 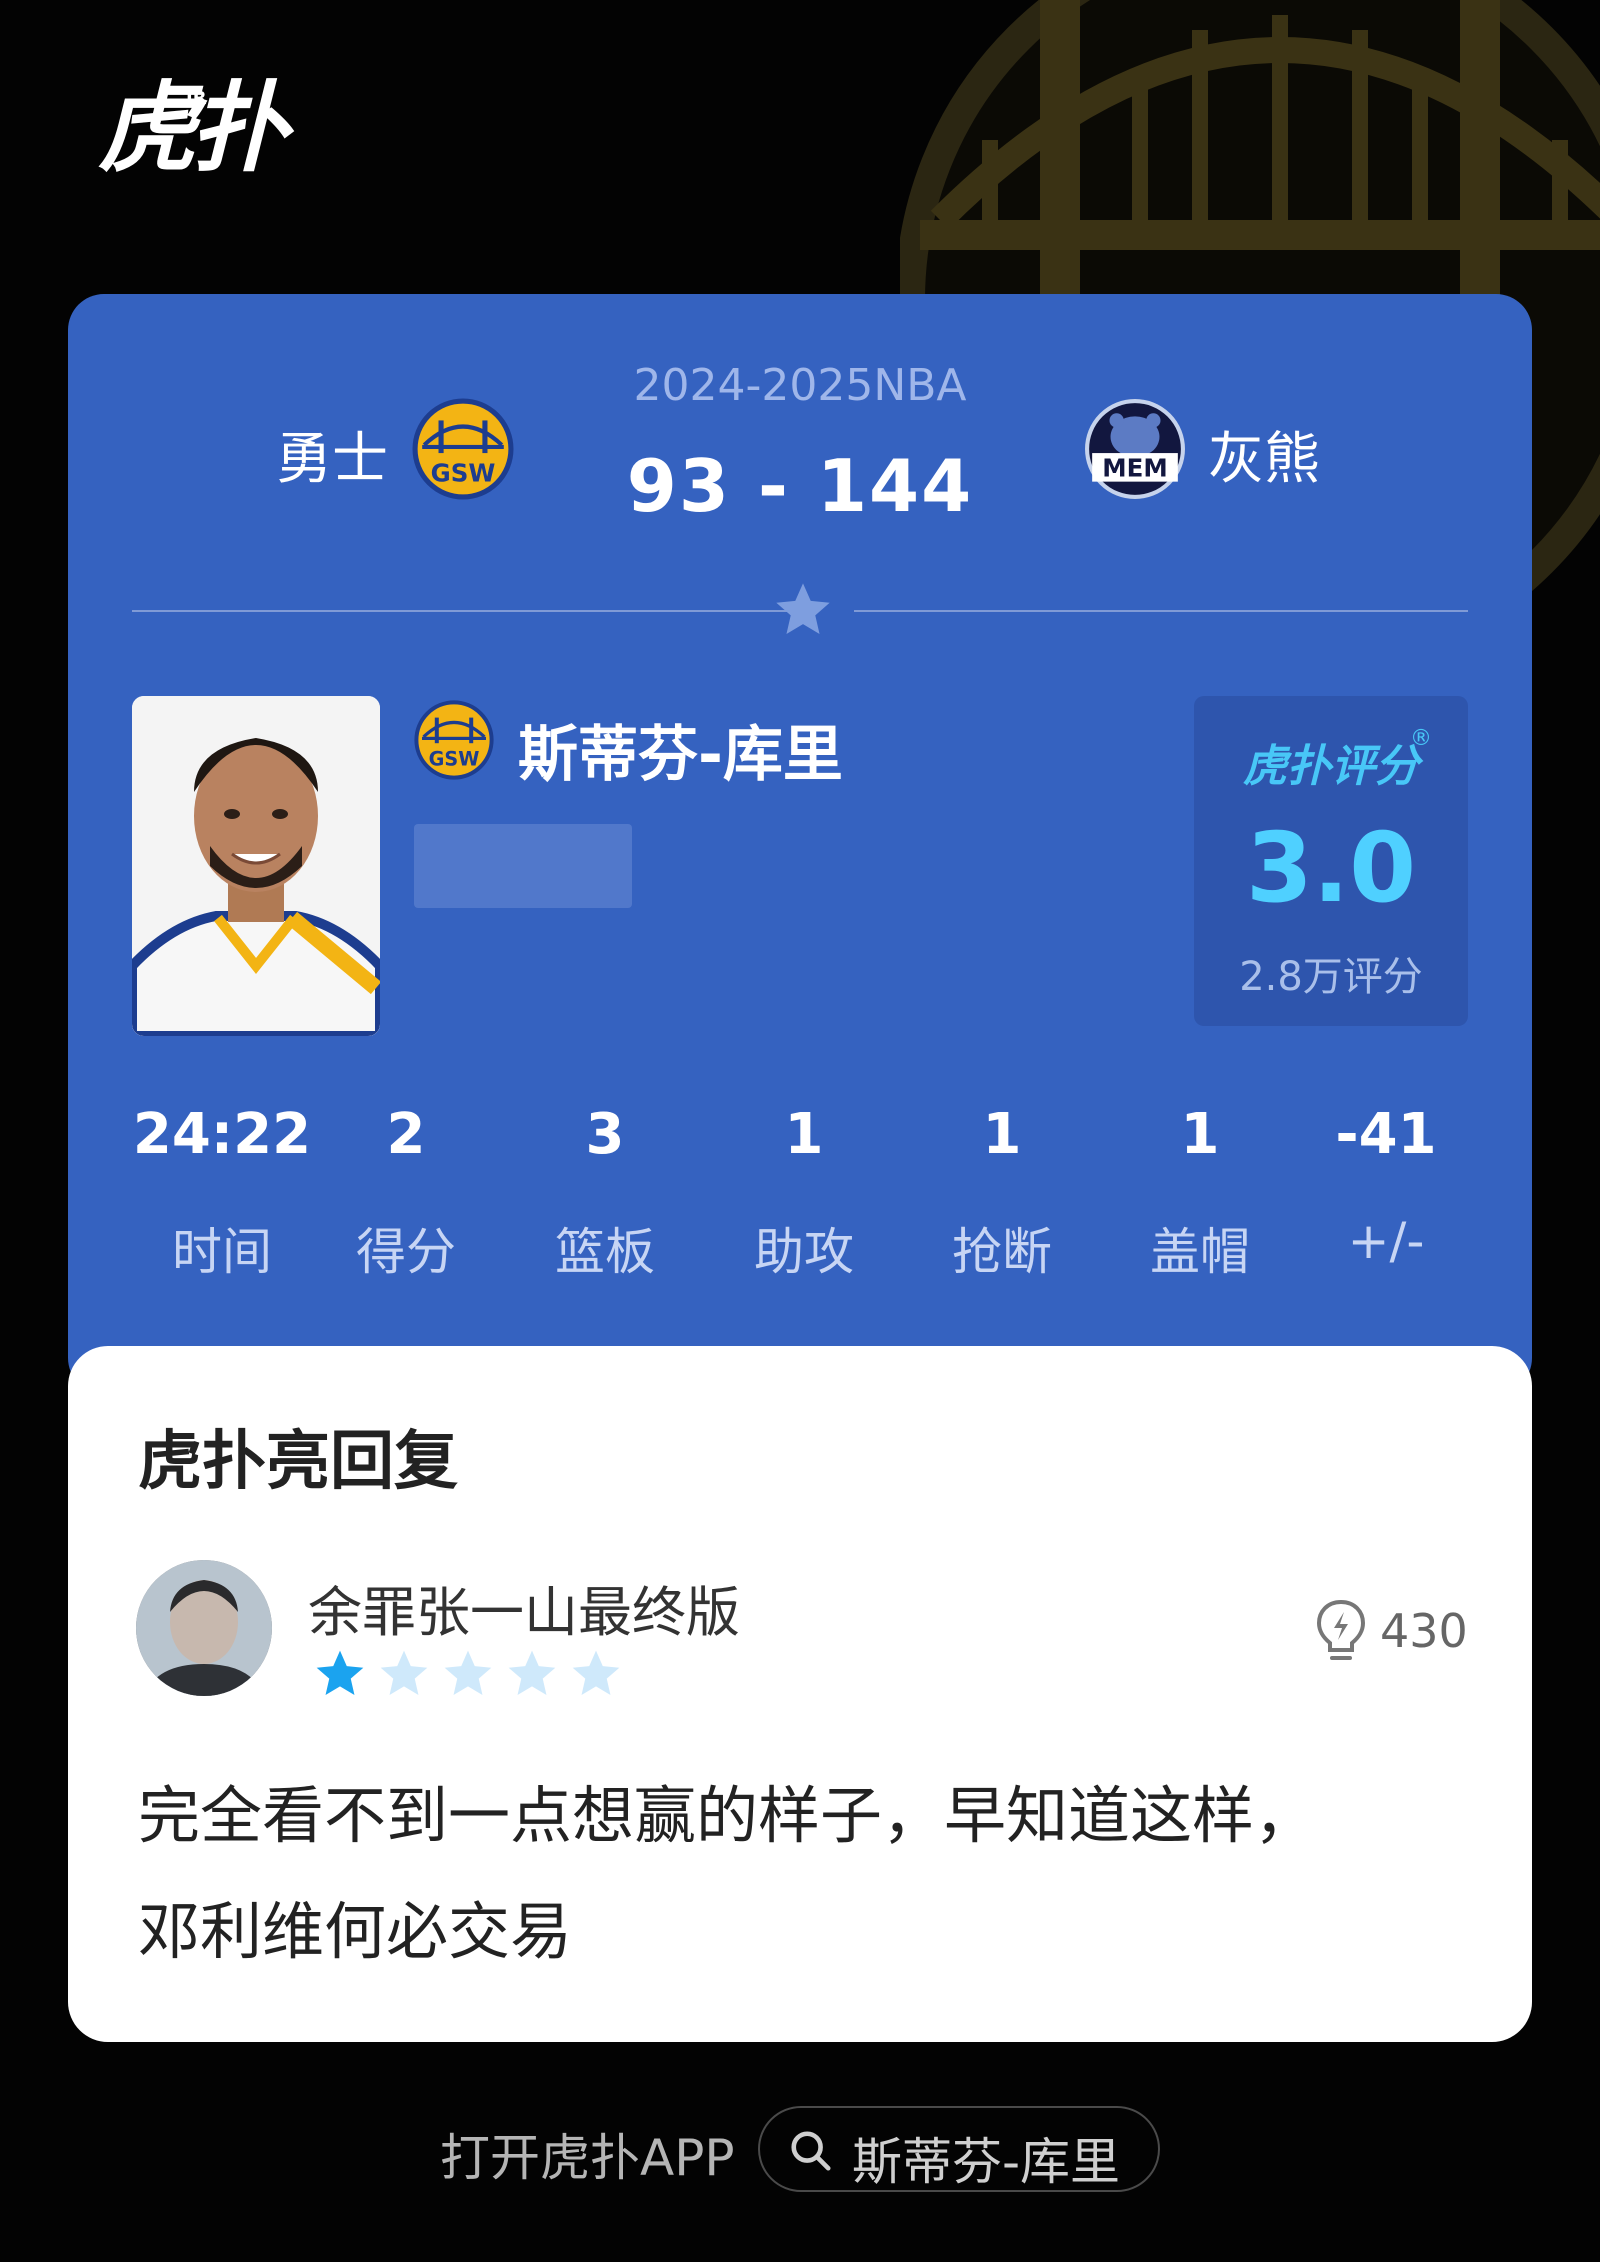 I want to click on star-icon, so click(x=803, y=608).